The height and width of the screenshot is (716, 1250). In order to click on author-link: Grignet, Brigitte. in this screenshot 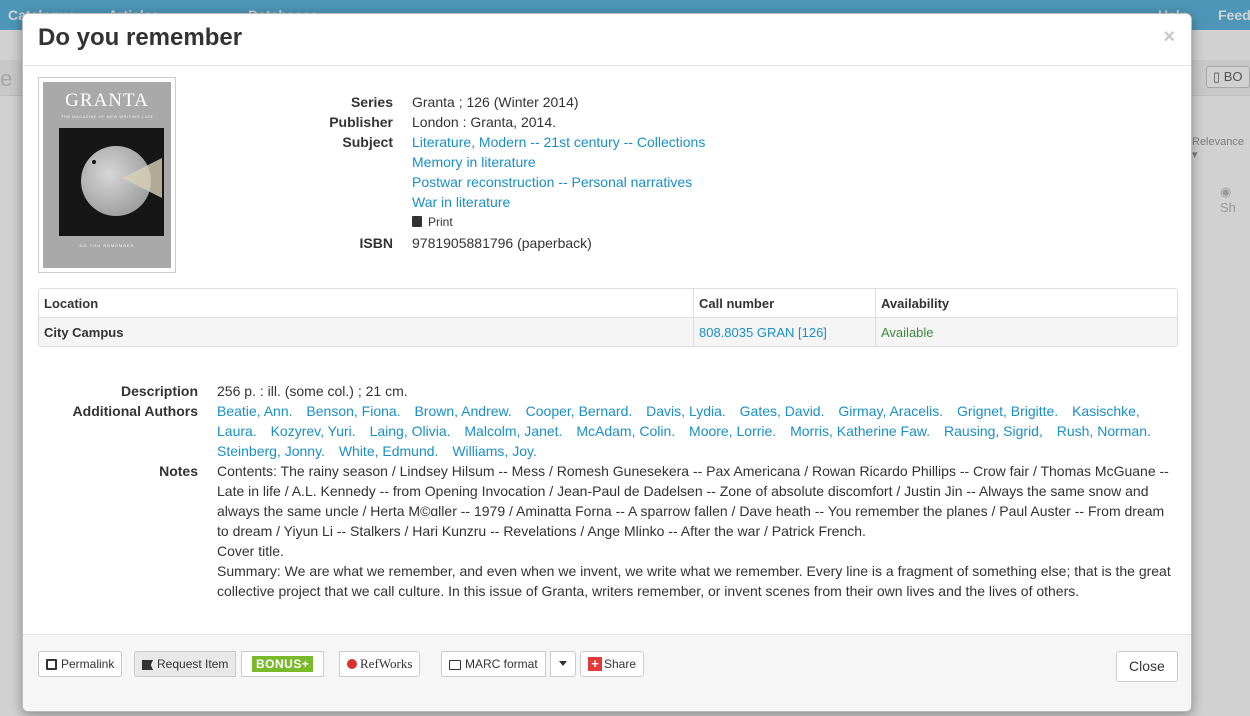, I will do `click(1007, 411)`.